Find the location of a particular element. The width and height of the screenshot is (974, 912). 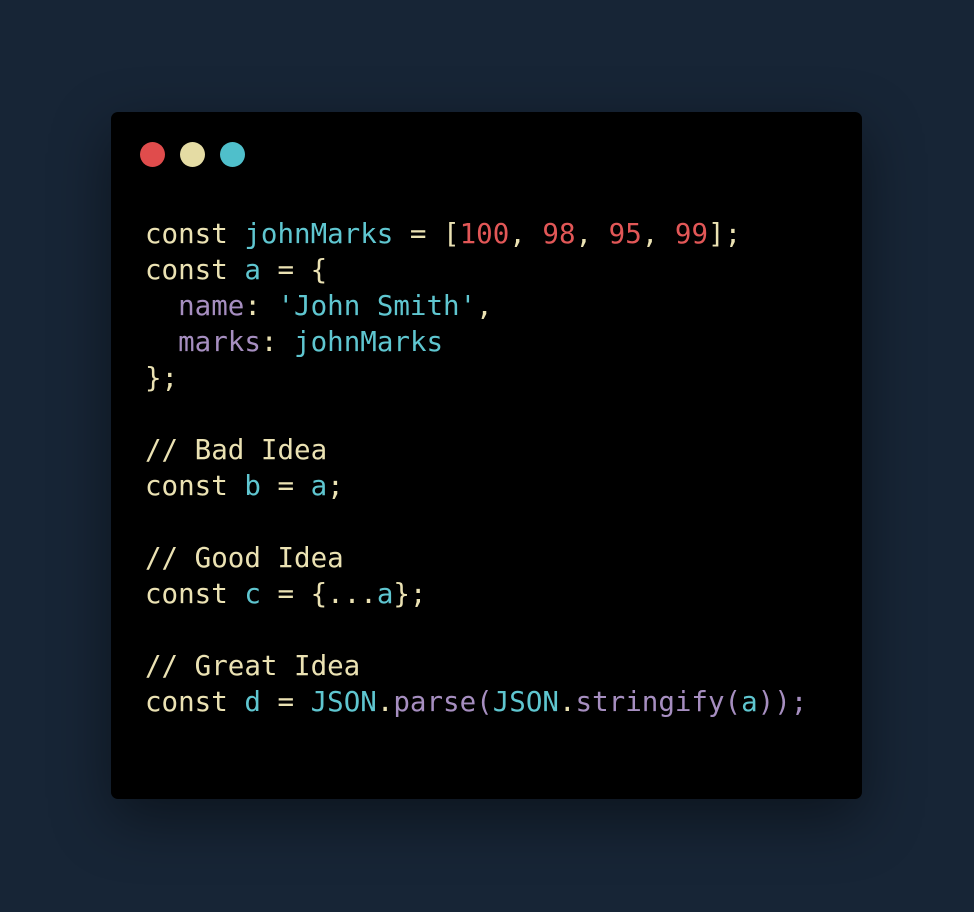

code-line: const b = a; is located at coordinates (476, 486).